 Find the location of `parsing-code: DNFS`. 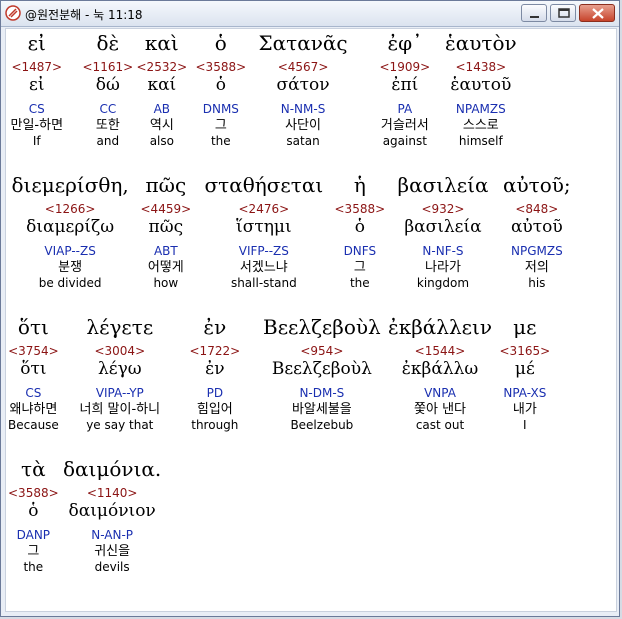

parsing-code: DNFS is located at coordinates (360, 251).